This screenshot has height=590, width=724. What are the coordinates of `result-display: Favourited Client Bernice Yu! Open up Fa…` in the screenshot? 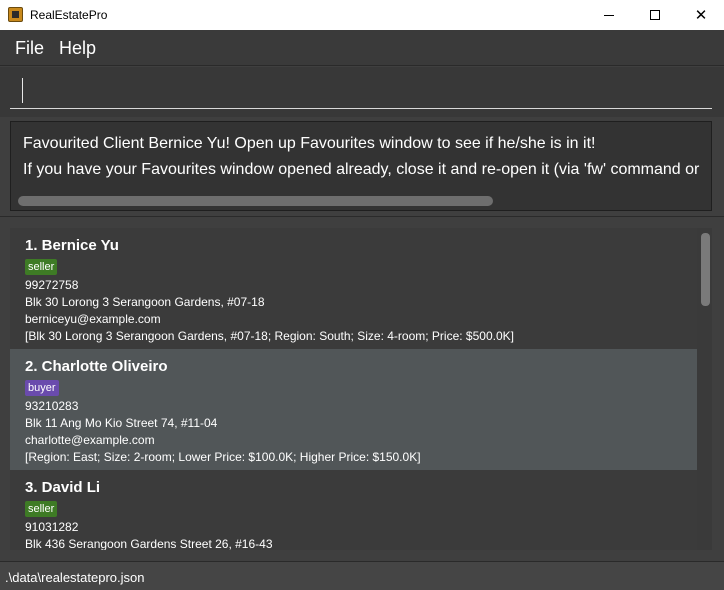 It's located at (361, 166).